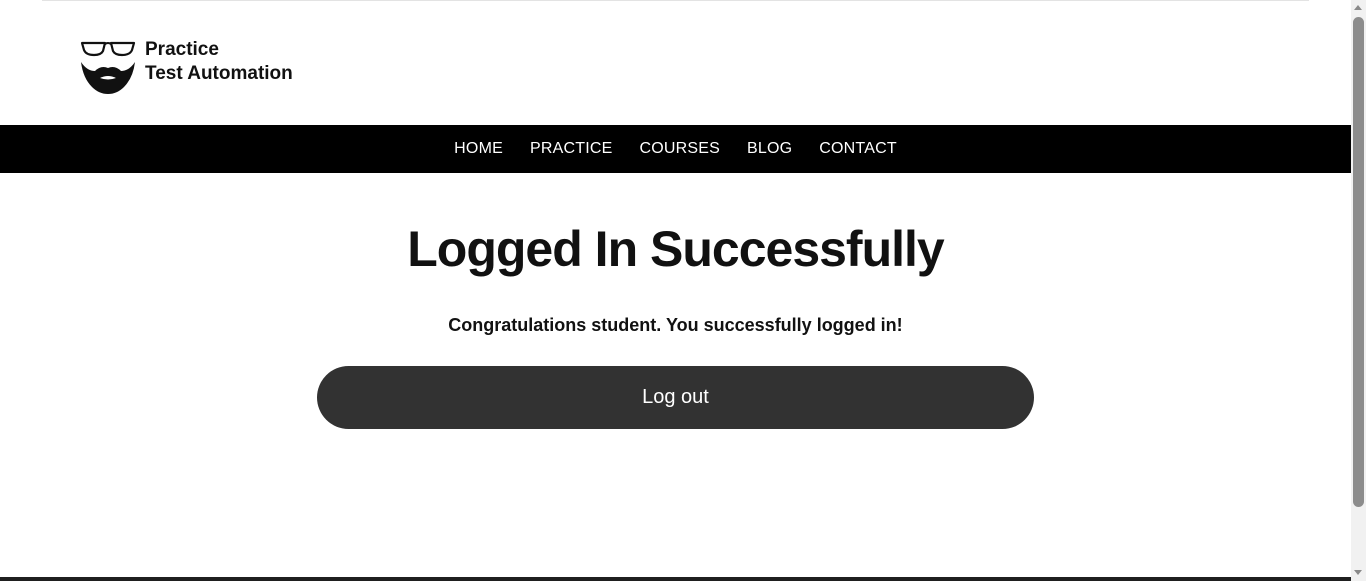  Describe the element at coordinates (858, 149) in the screenshot. I see `nav-item-contact: CONTACT` at that location.